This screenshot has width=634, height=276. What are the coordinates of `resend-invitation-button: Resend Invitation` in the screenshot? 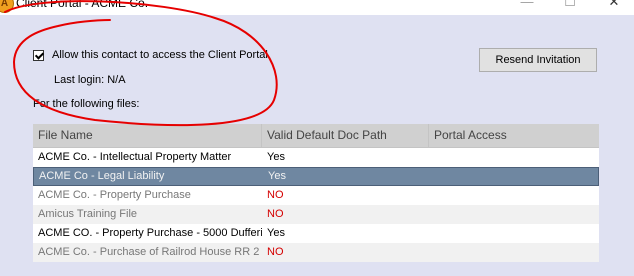 It's located at (538, 60).